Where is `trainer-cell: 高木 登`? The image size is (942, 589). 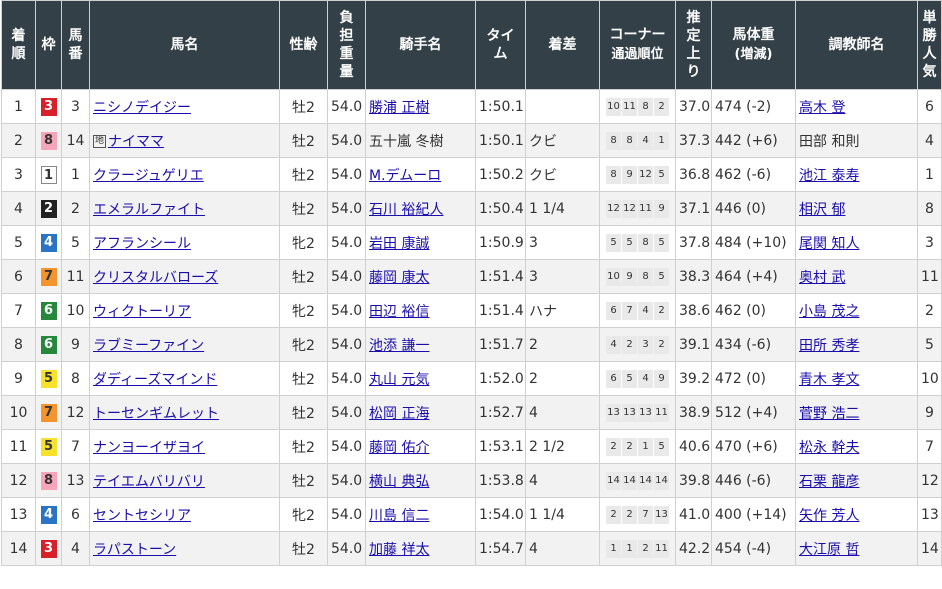 trainer-cell: 高木 登 is located at coordinates (856, 106).